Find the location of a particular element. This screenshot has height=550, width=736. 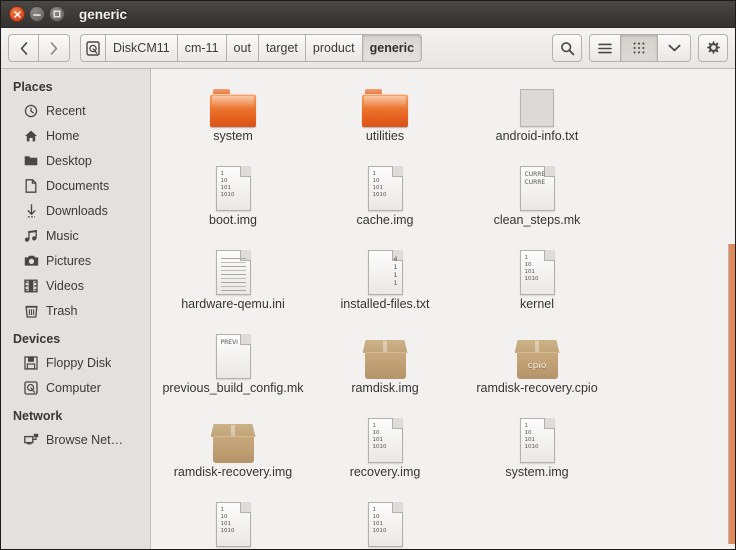

breadcrumb-item-3: target is located at coordinates (282, 48).